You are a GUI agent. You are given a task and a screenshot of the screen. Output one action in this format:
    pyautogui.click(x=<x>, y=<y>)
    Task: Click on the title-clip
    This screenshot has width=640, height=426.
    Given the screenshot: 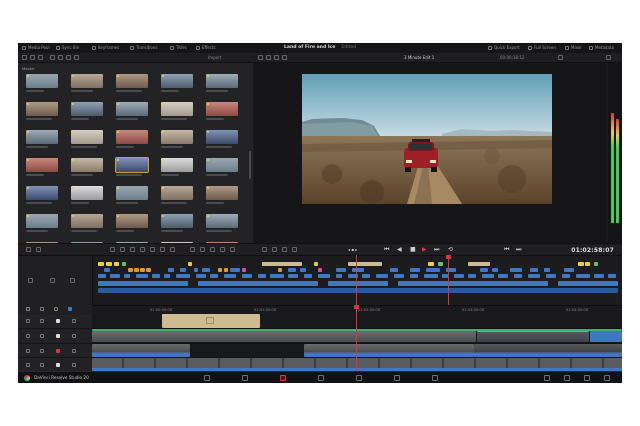 What is the action you would take?
    pyautogui.click(x=211, y=321)
    